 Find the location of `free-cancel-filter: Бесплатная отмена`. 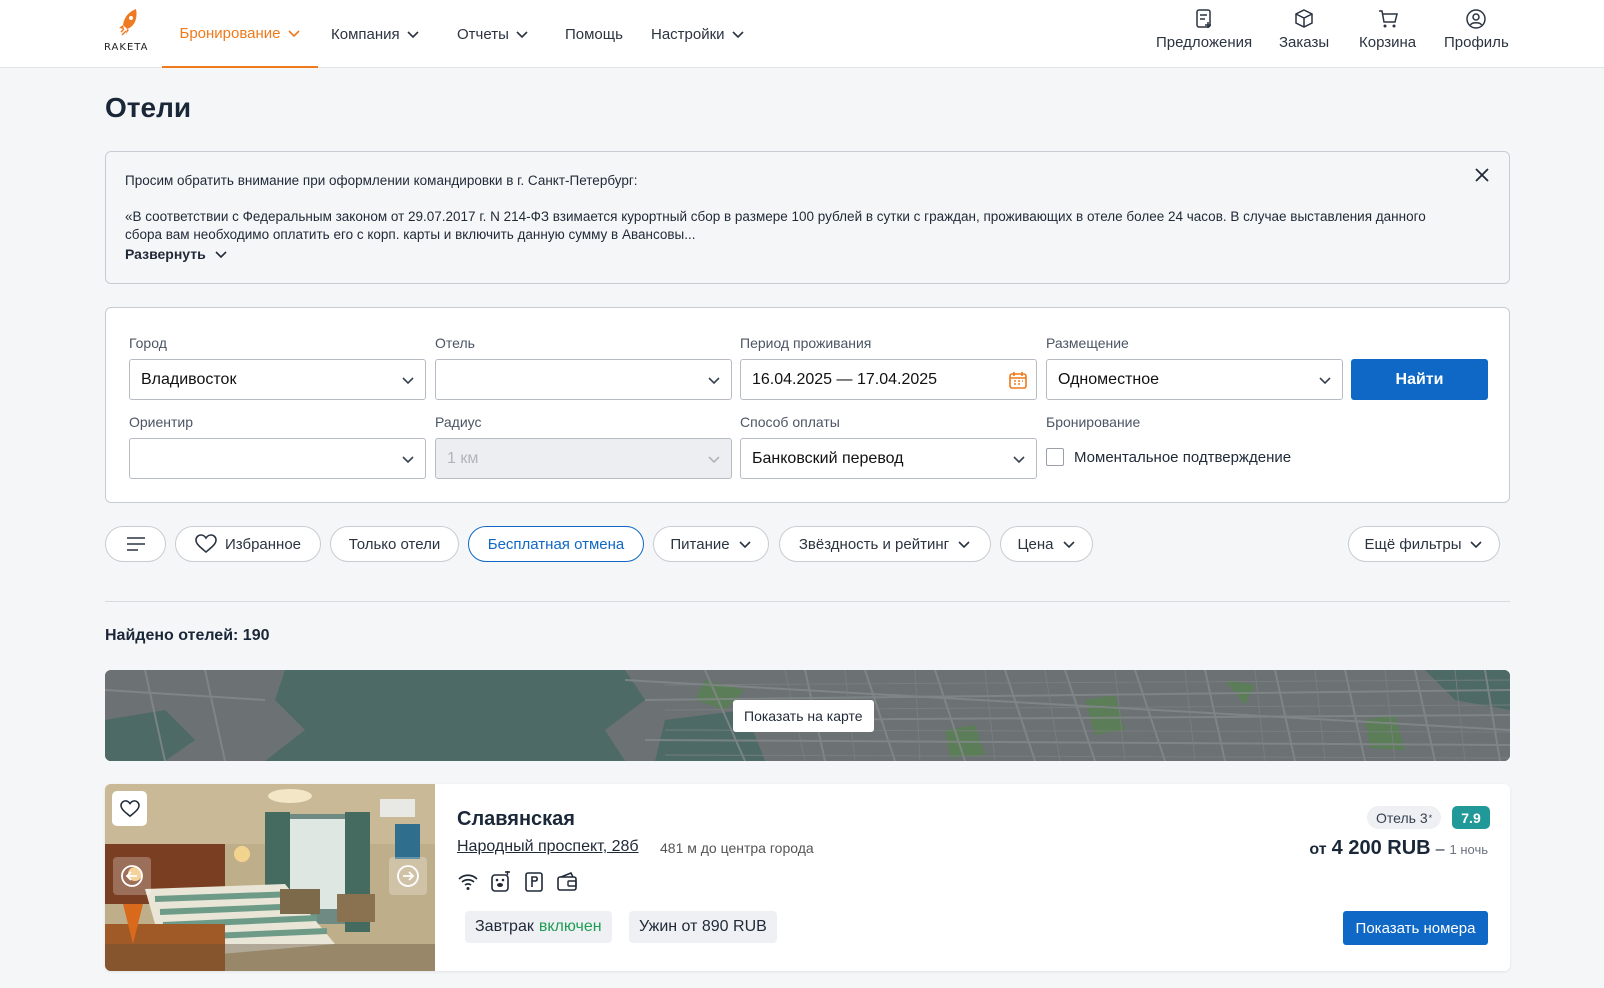

free-cancel-filter: Бесплатная отмена is located at coordinates (556, 544).